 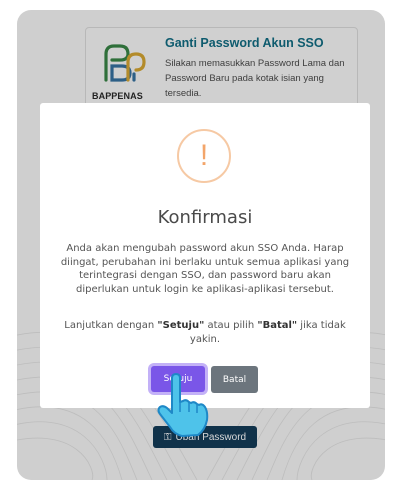 What do you see at coordinates (205, 217) in the screenshot?
I see `dialog-title: Konfirmasi` at bounding box center [205, 217].